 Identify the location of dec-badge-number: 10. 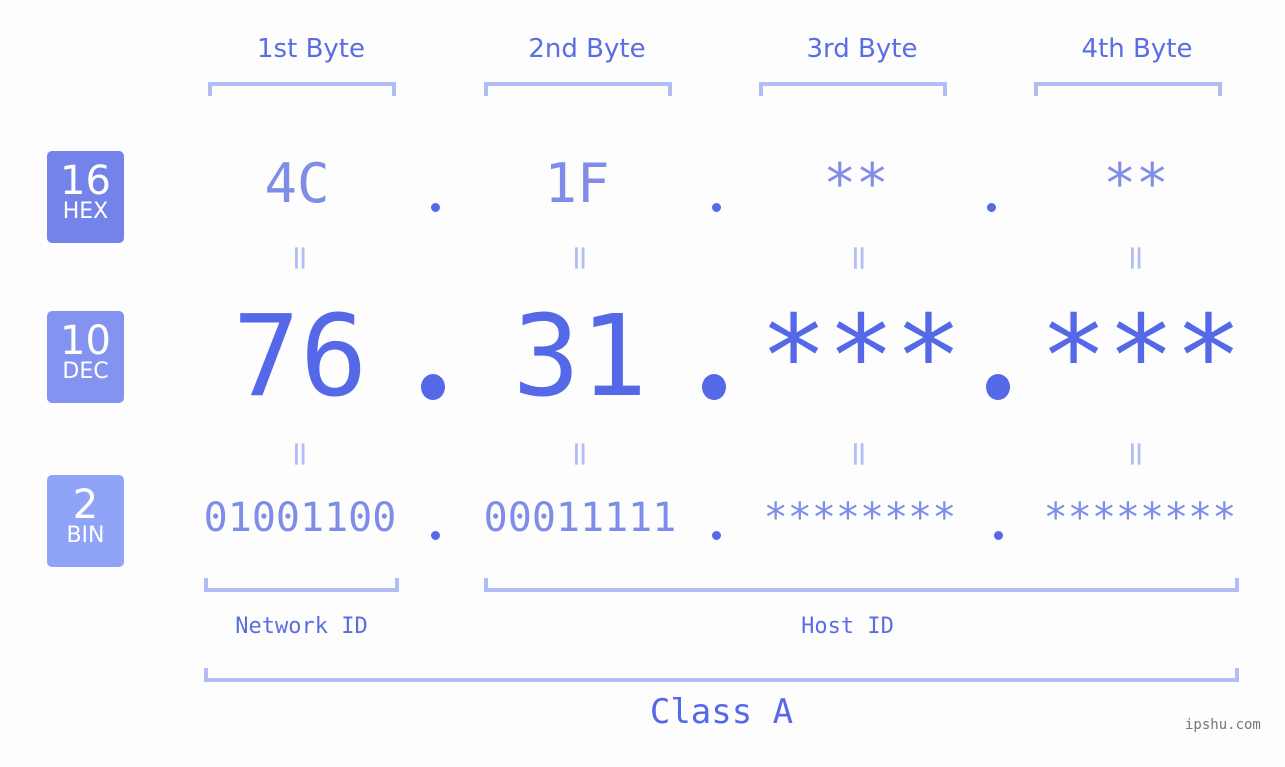
(85, 341).